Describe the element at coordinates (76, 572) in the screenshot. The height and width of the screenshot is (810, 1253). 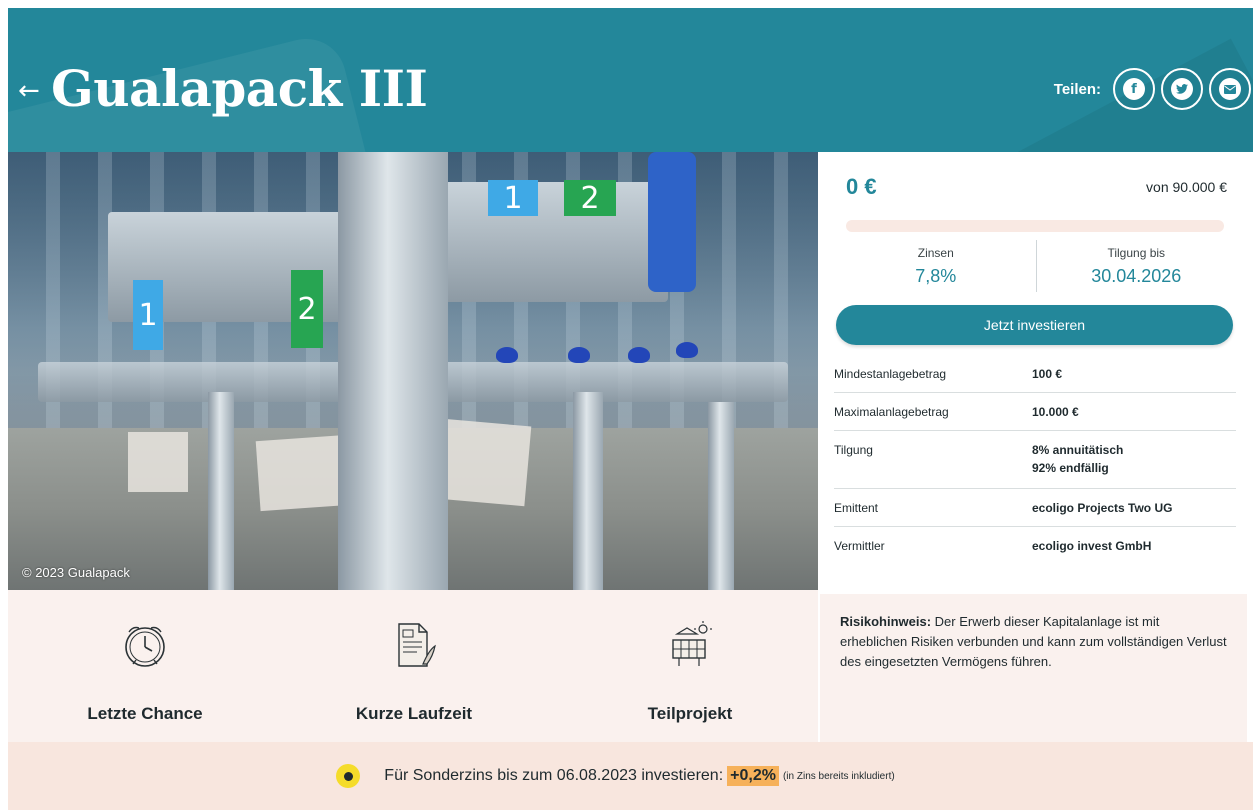
I see `image-copyright: © 2023 Gualapack` at that location.